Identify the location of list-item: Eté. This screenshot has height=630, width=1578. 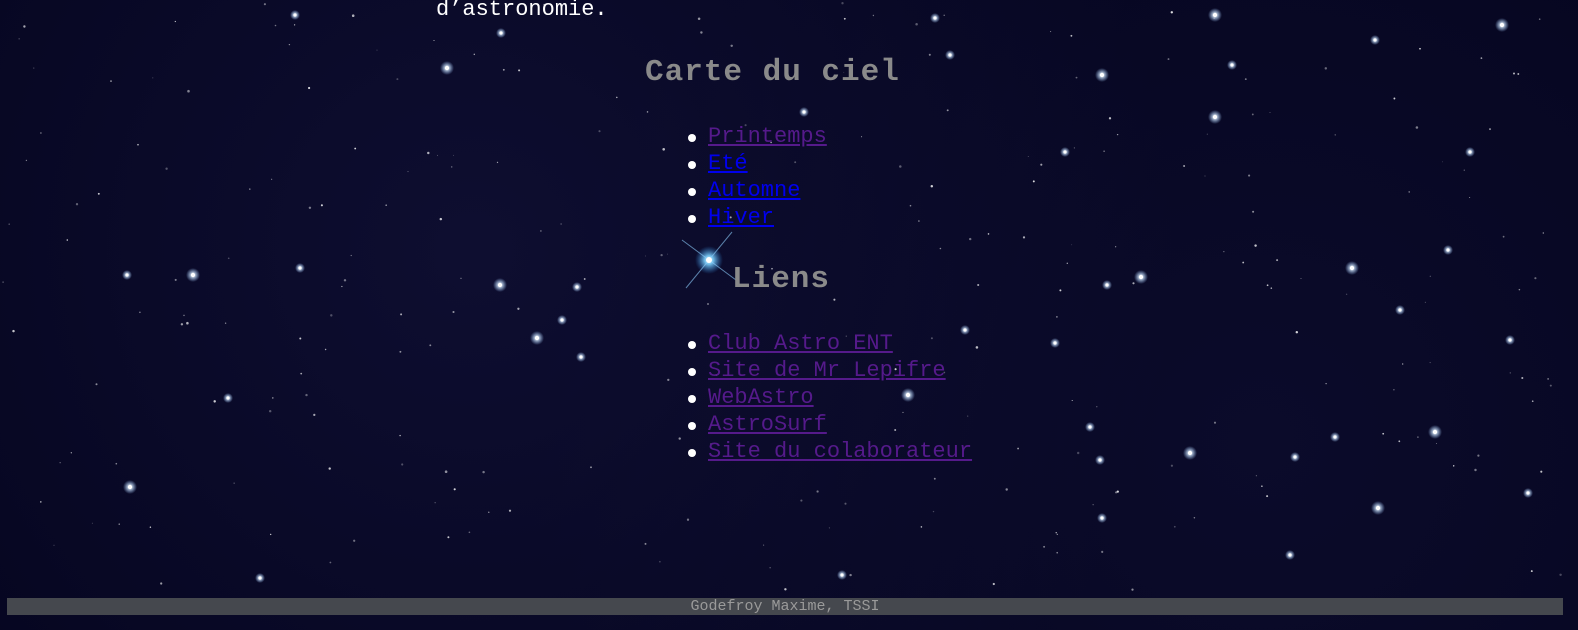
(757, 163).